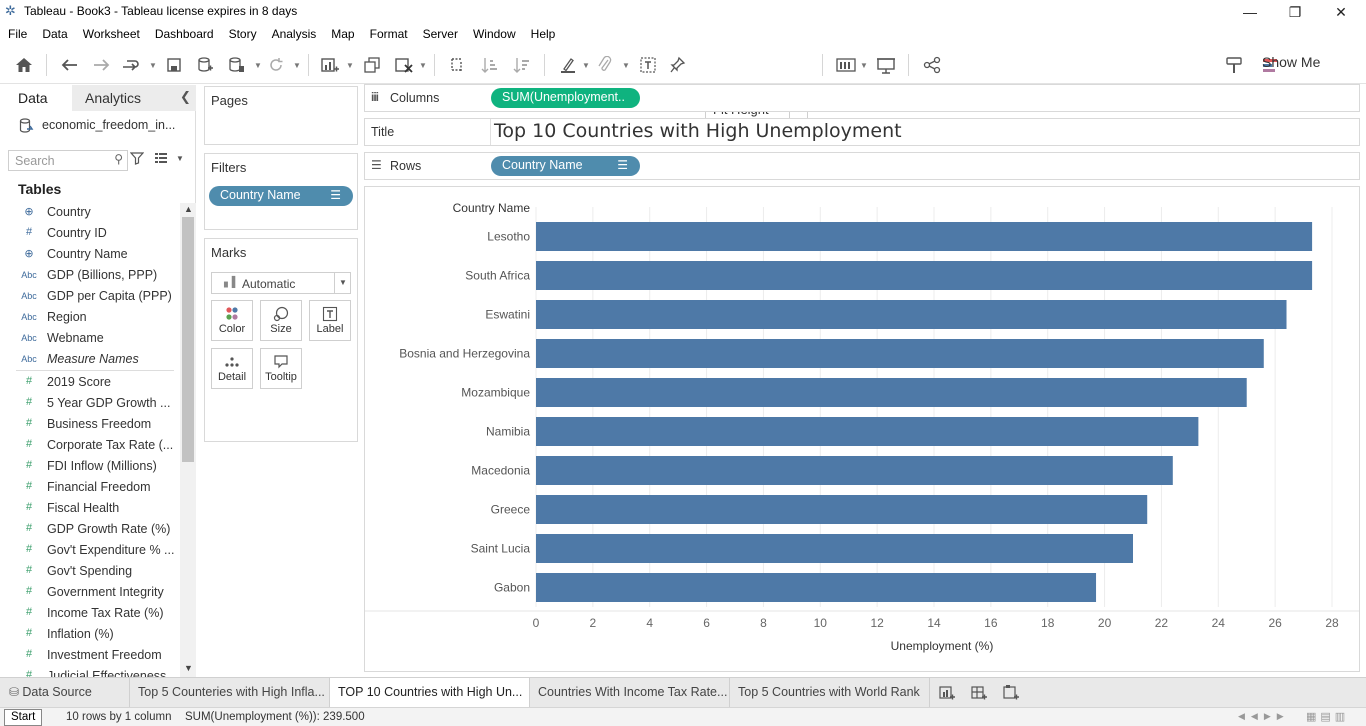  What do you see at coordinates (501, 549) in the screenshot?
I see `category-label: Saint Lucia` at bounding box center [501, 549].